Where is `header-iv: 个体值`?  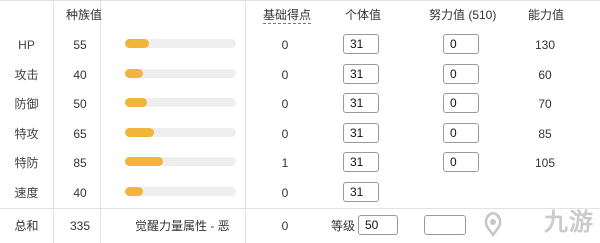
header-iv: 个体值 is located at coordinates (363, 15).